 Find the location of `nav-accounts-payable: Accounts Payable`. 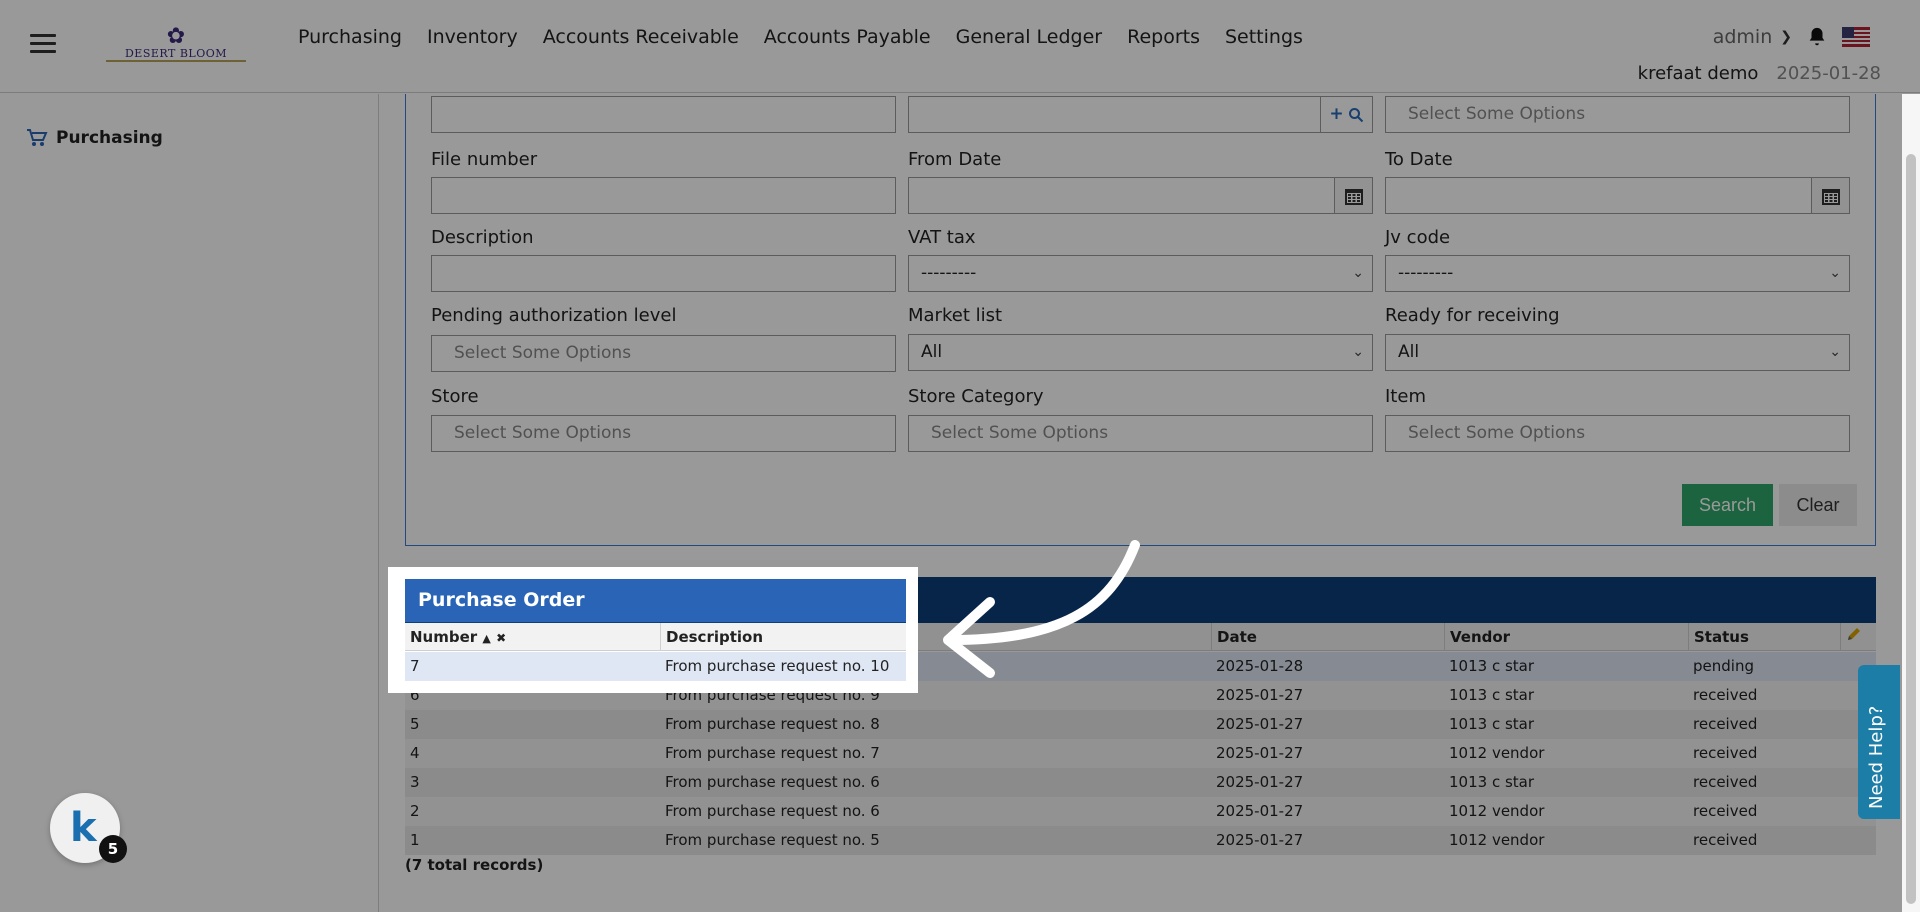

nav-accounts-payable: Accounts Payable is located at coordinates (847, 37).